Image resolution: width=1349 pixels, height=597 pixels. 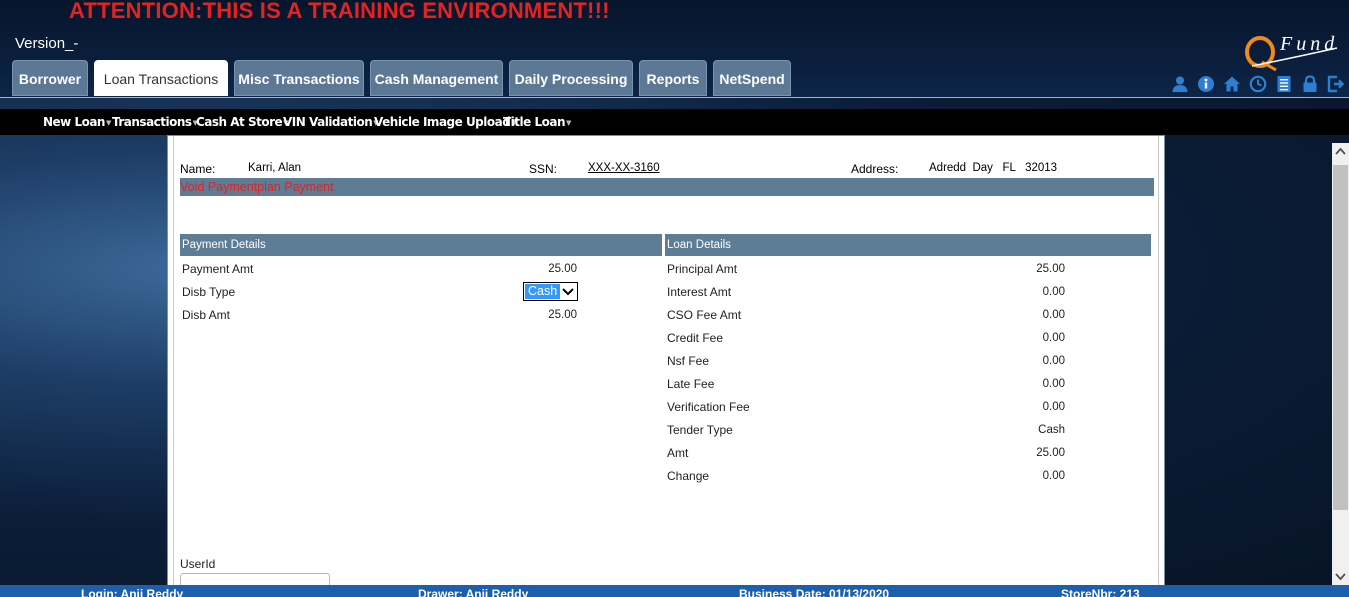 What do you see at coordinates (1336, 84) in the screenshot?
I see `logout-icon` at bounding box center [1336, 84].